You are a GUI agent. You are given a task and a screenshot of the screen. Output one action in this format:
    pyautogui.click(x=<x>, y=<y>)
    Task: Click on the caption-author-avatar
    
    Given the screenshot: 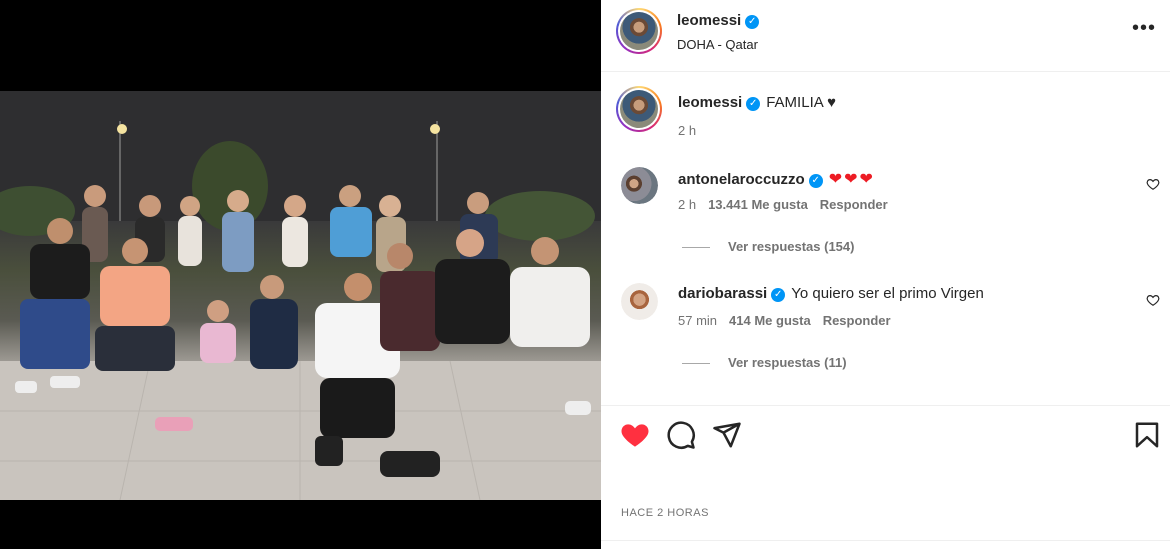 What is the action you would take?
    pyautogui.click(x=639, y=109)
    